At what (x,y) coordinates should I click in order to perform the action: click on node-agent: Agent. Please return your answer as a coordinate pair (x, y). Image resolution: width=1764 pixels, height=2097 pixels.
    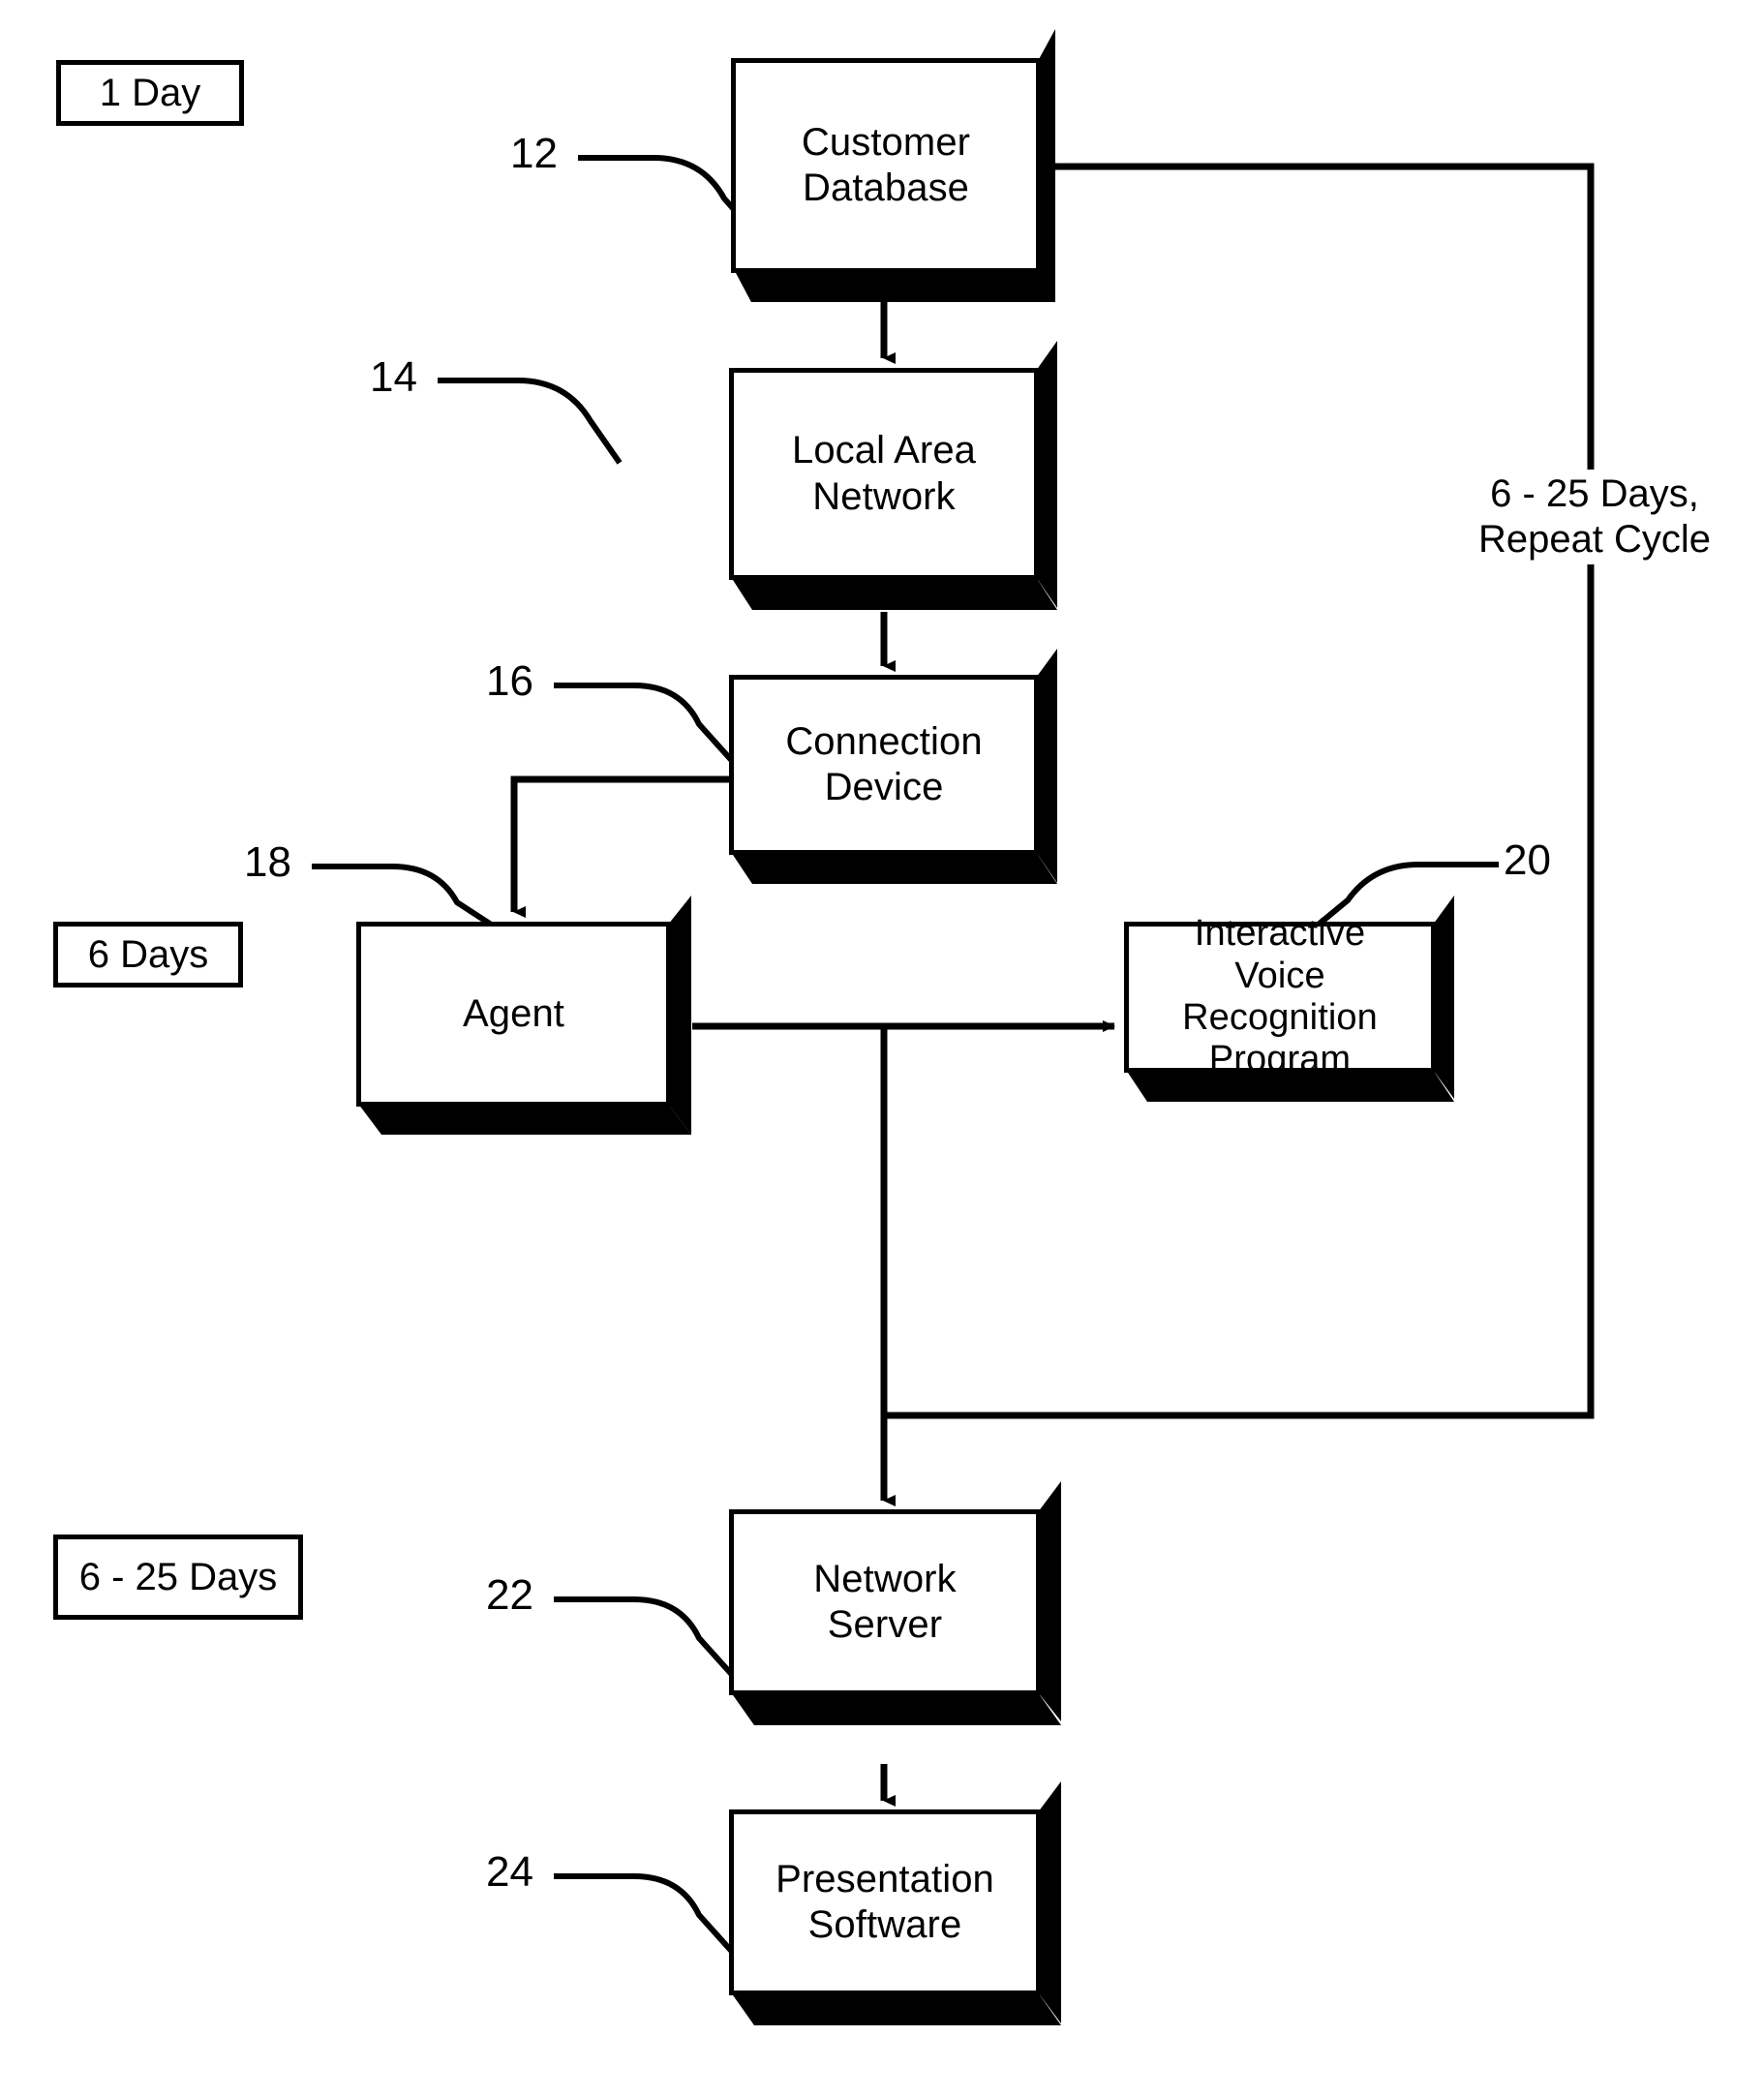
    Looking at the image, I should click on (514, 1014).